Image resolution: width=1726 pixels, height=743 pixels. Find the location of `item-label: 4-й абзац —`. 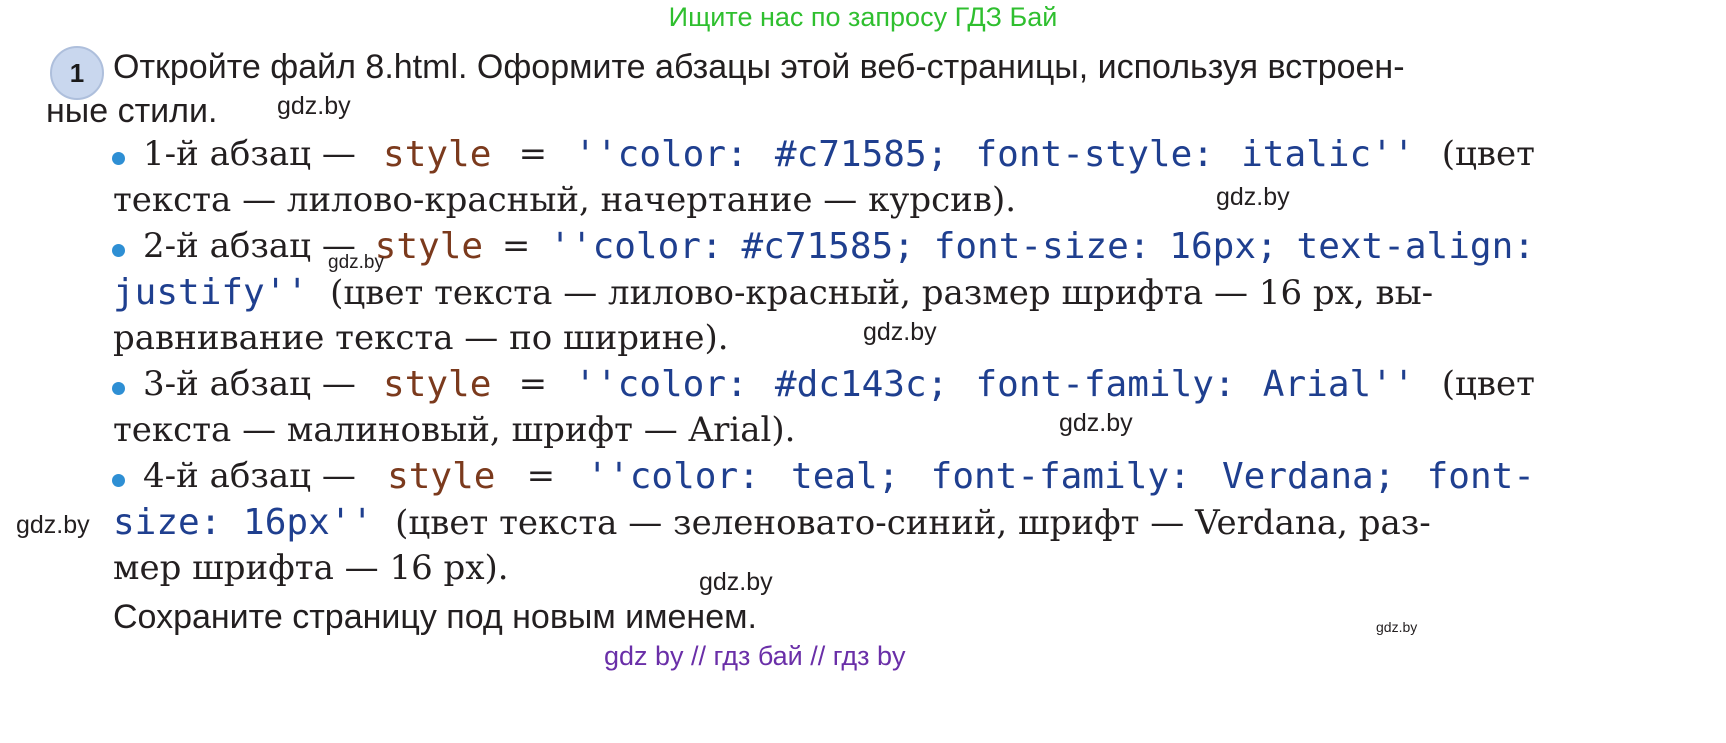

item-label: 4-й абзац — is located at coordinates (249, 476).